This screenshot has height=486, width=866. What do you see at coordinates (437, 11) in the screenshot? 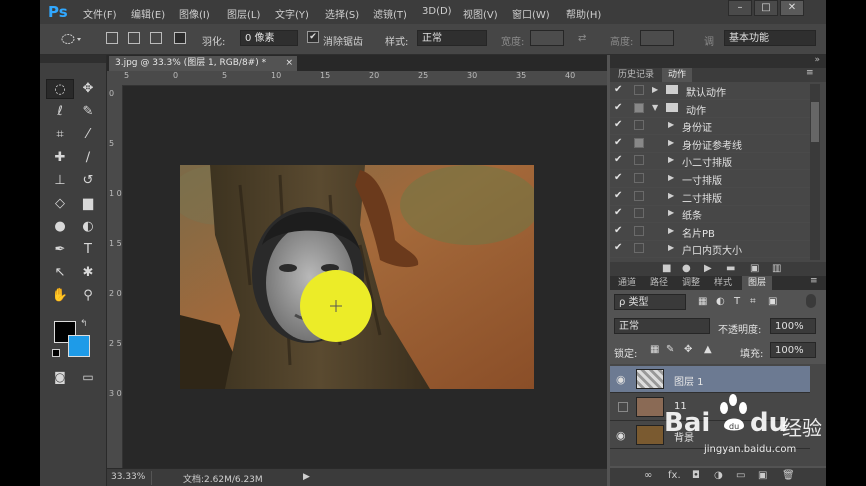
I see `menu-3d: 3D(D)` at bounding box center [437, 11].